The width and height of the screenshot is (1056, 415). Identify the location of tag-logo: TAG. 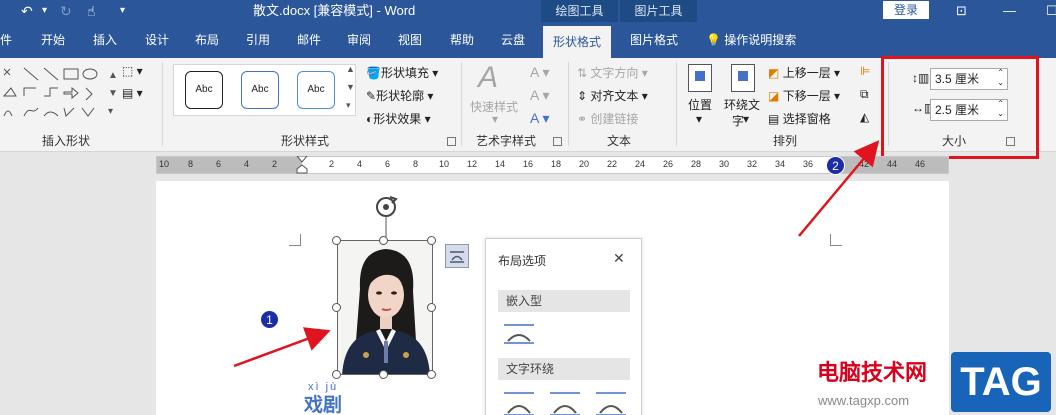
(1001, 382).